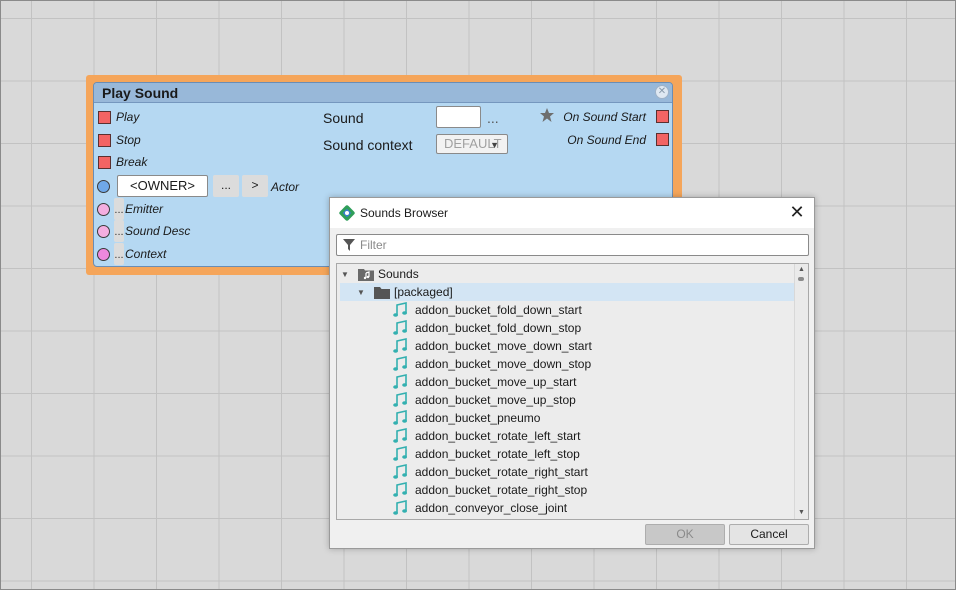 The height and width of the screenshot is (590, 956). I want to click on sound-list-item: addon_bucket_fold_down_stop, so click(487, 328).